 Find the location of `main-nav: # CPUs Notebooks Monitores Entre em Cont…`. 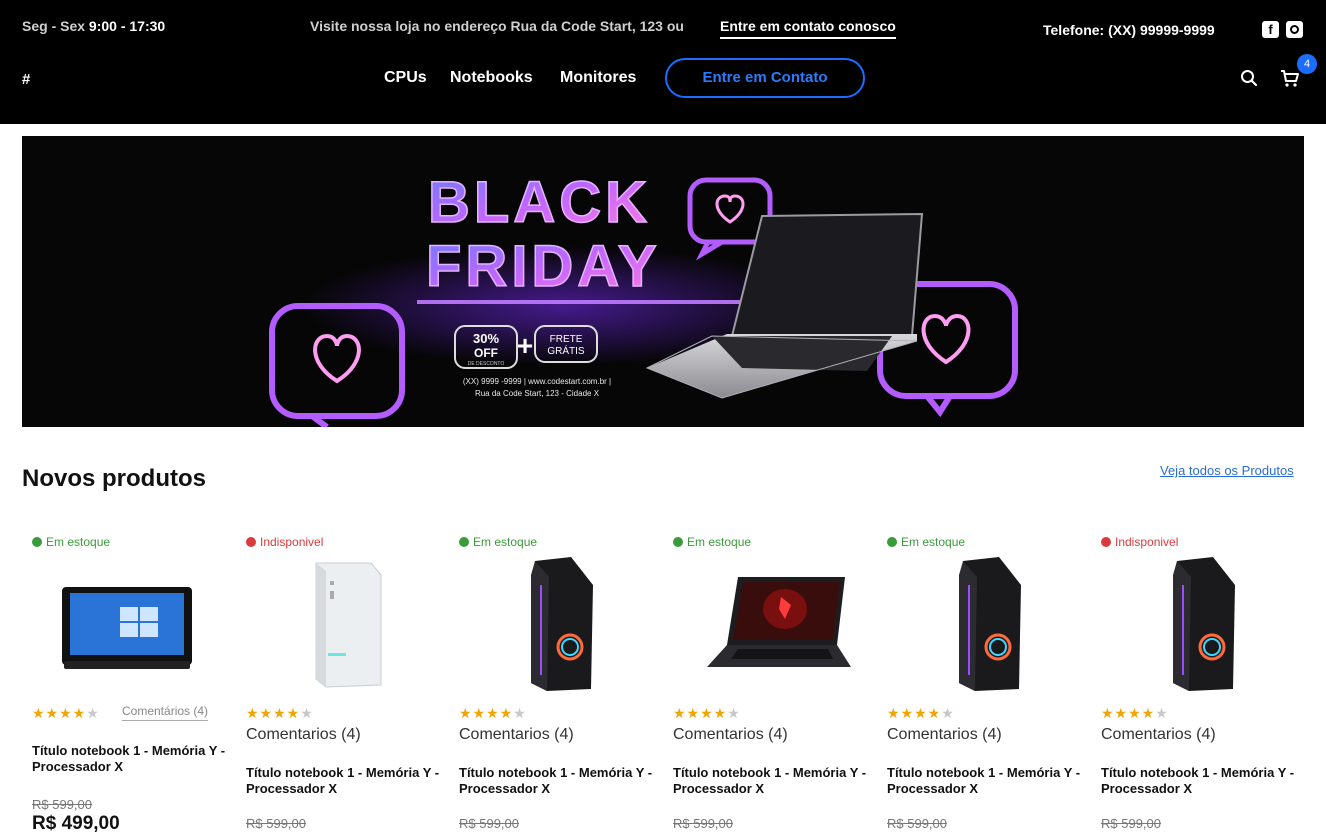

main-nav: # CPUs Notebooks Monitores Entre em Cont… is located at coordinates (663, 89).